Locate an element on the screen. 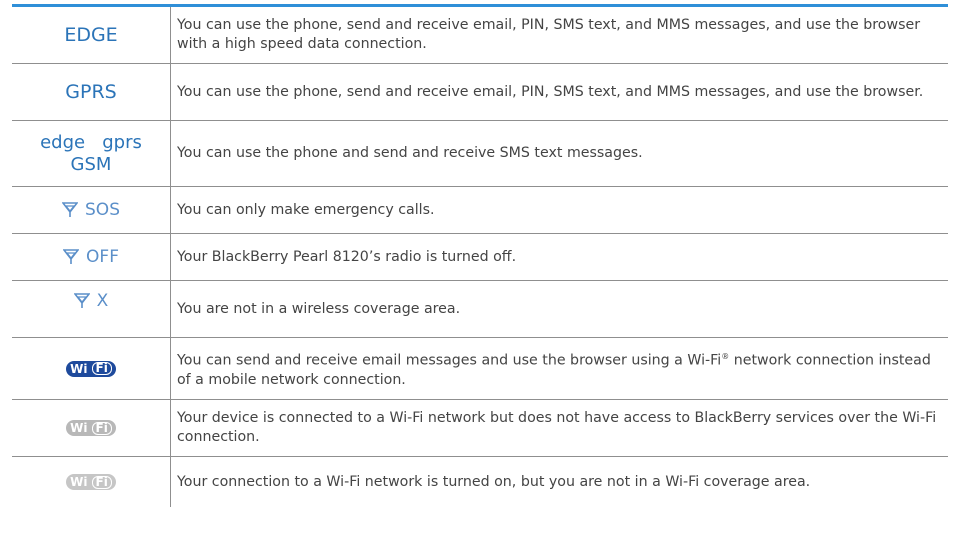  sos-label: SOS is located at coordinates (102, 210).